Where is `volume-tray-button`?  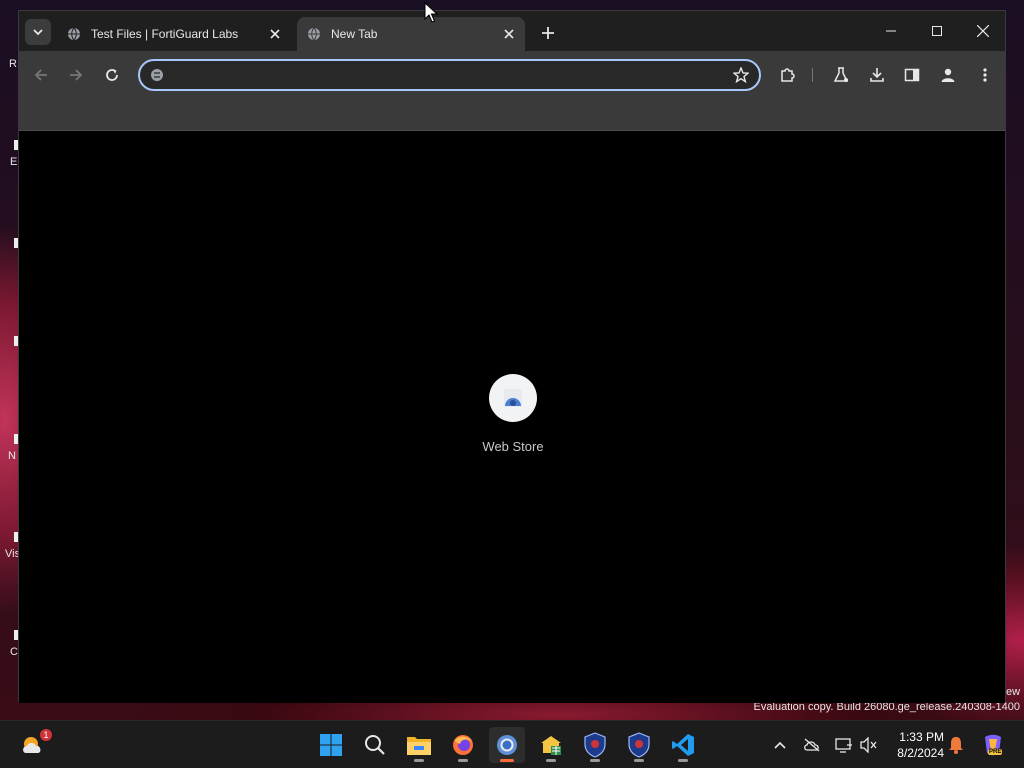
volume-tray-button is located at coordinates (869, 745).